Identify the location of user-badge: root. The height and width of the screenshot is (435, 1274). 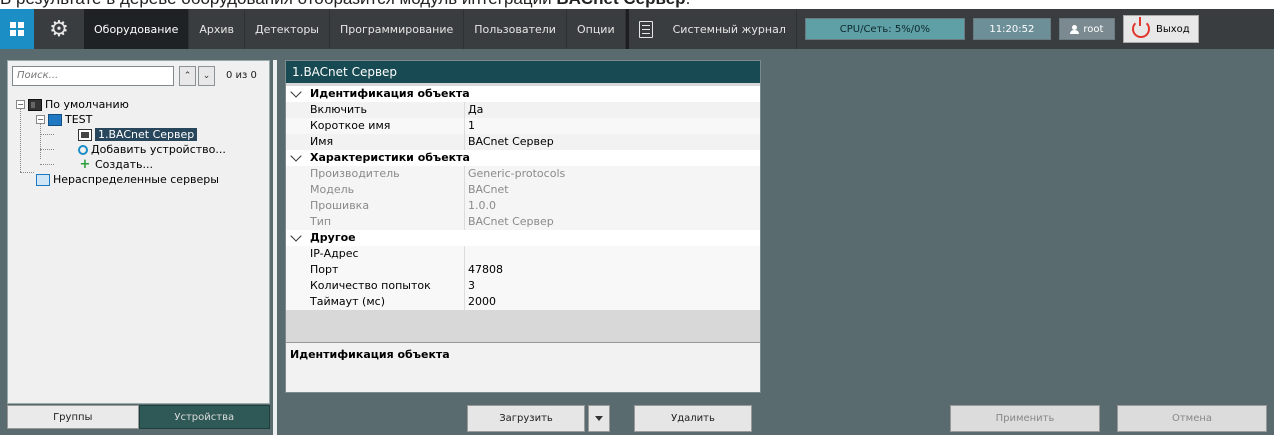
(1086, 29).